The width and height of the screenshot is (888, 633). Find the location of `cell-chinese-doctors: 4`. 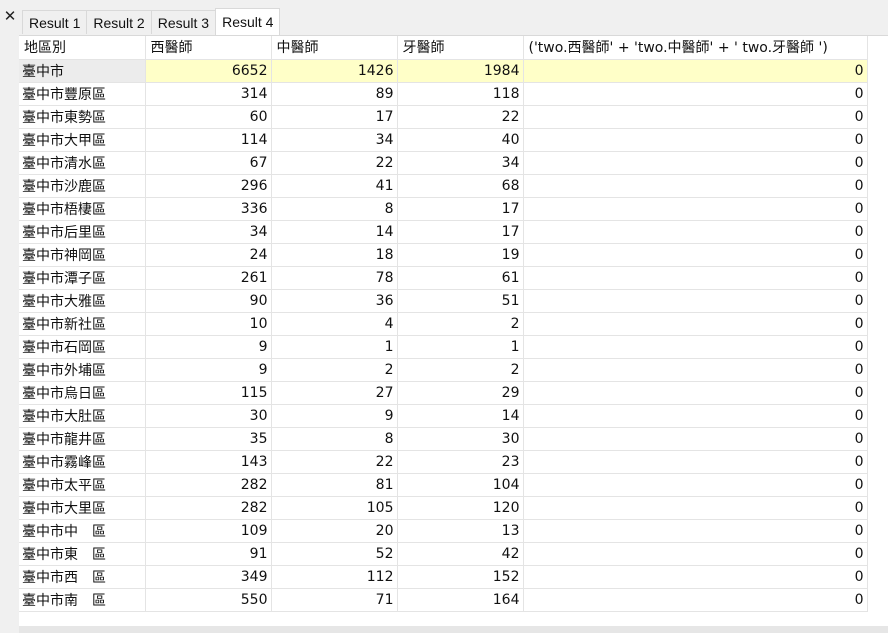

cell-chinese-doctors: 4 is located at coordinates (334, 324).